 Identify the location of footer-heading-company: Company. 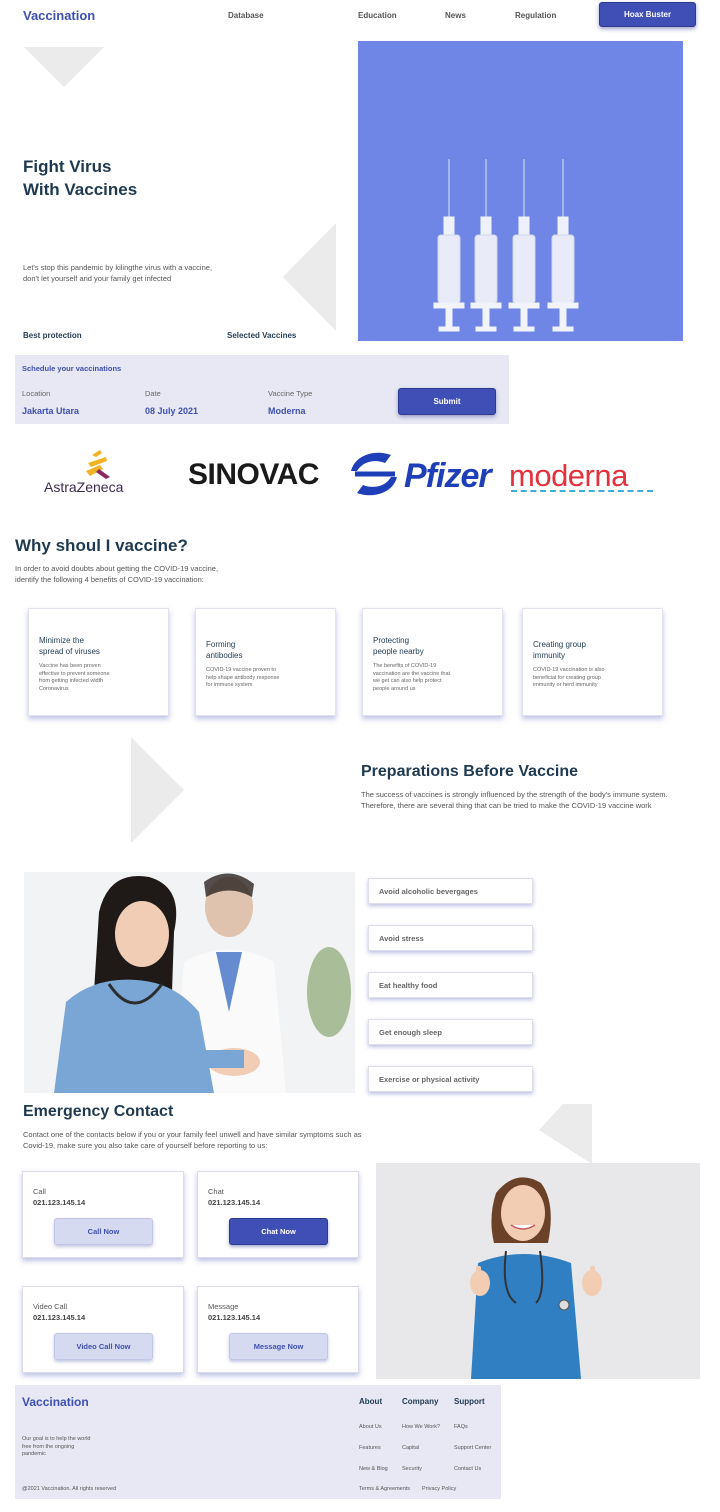
(420, 1401).